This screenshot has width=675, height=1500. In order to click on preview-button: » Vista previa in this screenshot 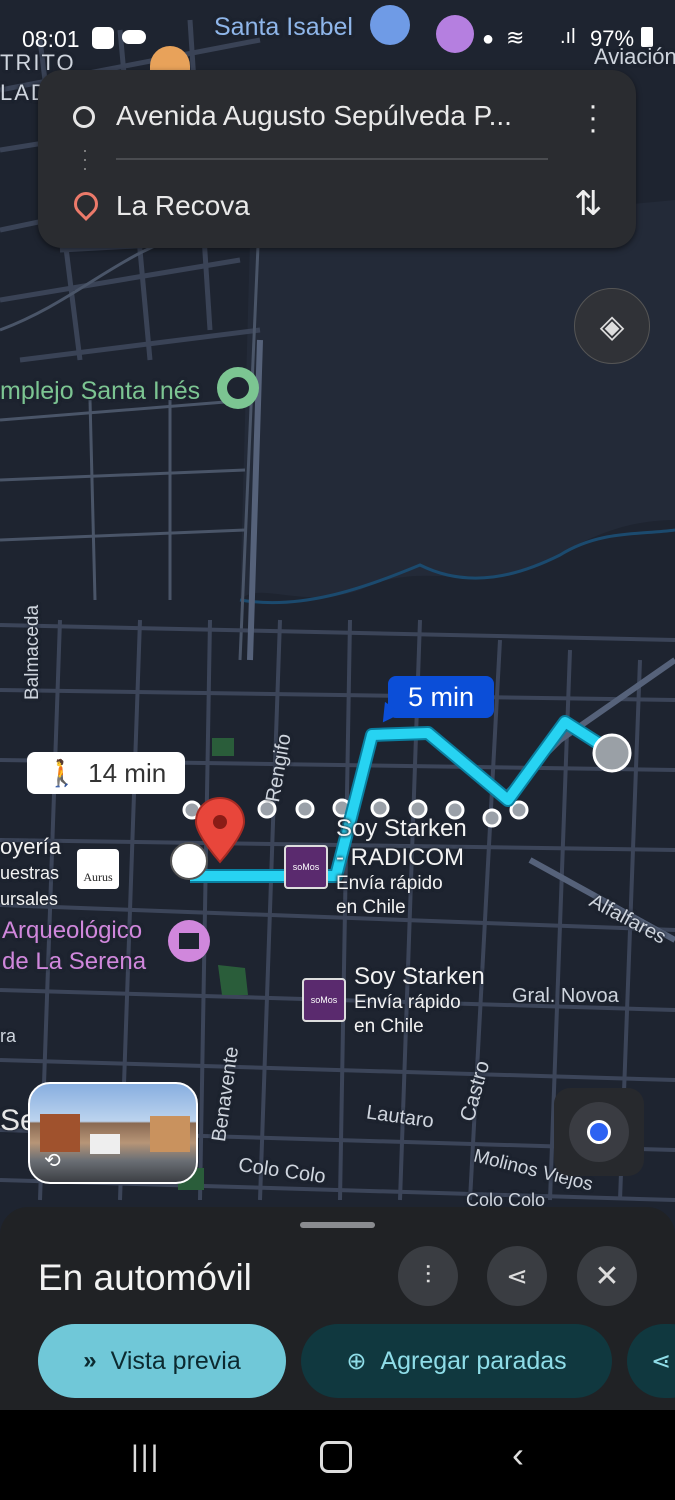, I will do `click(162, 1361)`.